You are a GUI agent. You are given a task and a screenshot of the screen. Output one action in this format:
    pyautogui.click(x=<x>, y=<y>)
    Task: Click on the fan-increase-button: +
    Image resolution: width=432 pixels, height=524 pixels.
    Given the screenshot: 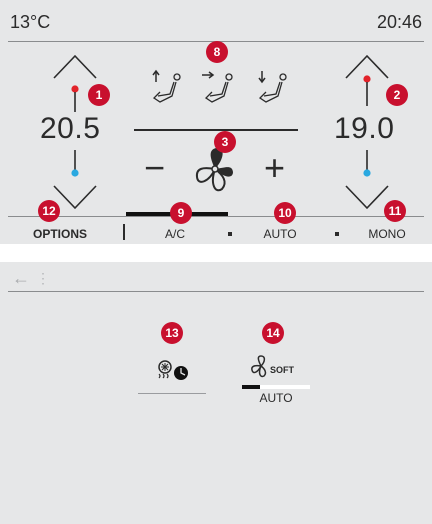 What is the action you would take?
    pyautogui.click(x=274, y=168)
    